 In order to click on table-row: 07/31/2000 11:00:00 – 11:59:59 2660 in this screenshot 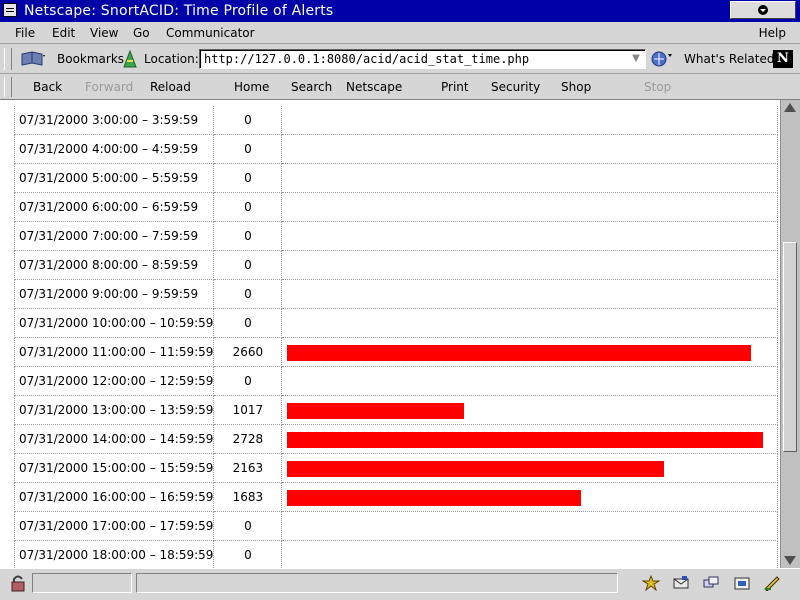, I will do `click(396, 352)`.